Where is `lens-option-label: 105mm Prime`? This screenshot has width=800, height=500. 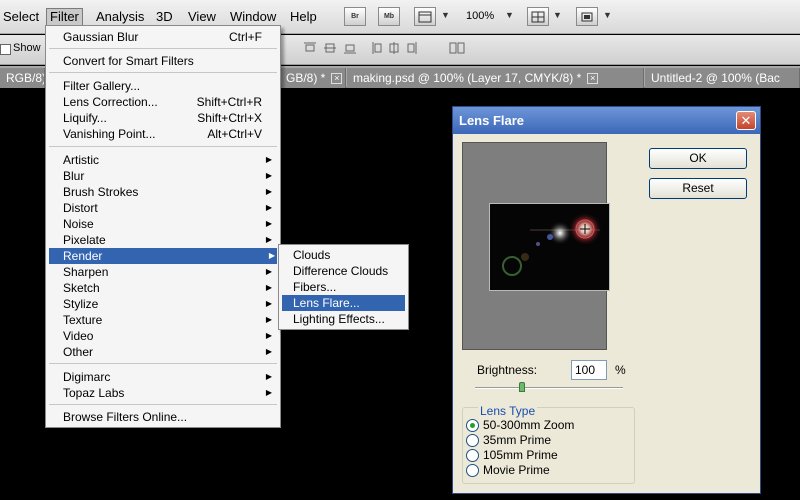
lens-option-label: 105mm Prime is located at coordinates (520, 455).